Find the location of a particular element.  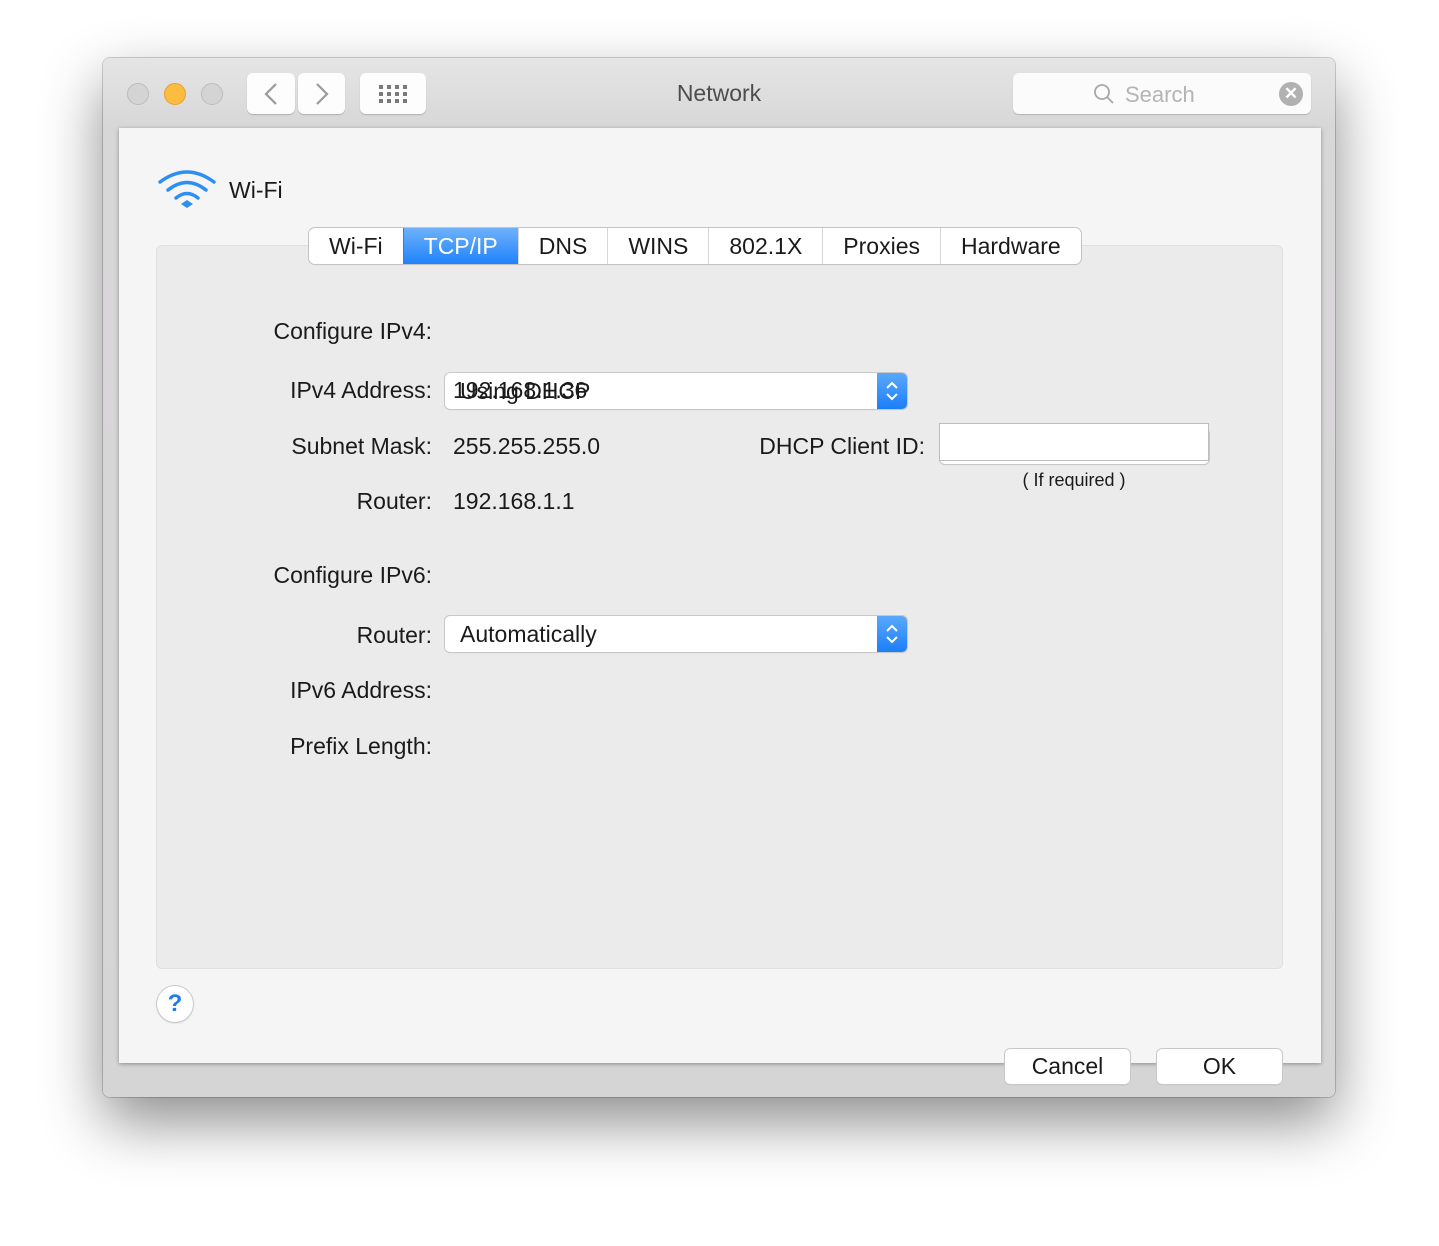

interface-name: Wi-Fi is located at coordinates (256, 189).